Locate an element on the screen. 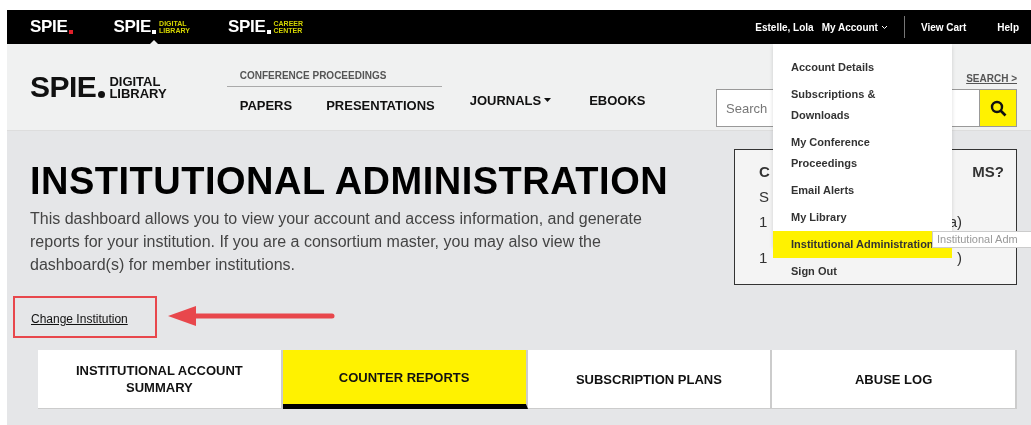 This screenshot has width=1031, height=425. nav-link: PAPERS is located at coordinates (266, 105).